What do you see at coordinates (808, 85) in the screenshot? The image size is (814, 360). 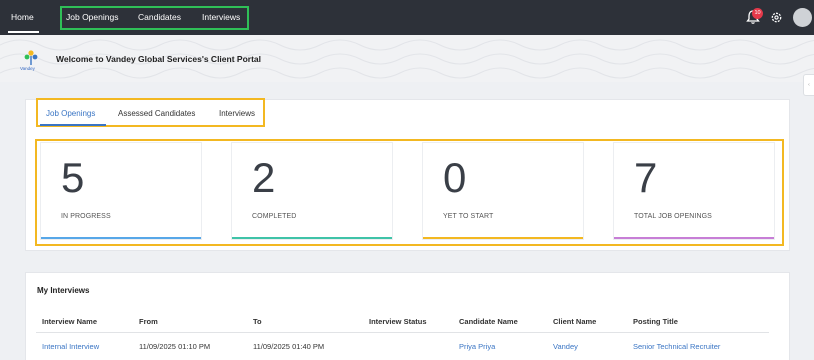 I see `side-panel-handle: ‹` at bounding box center [808, 85].